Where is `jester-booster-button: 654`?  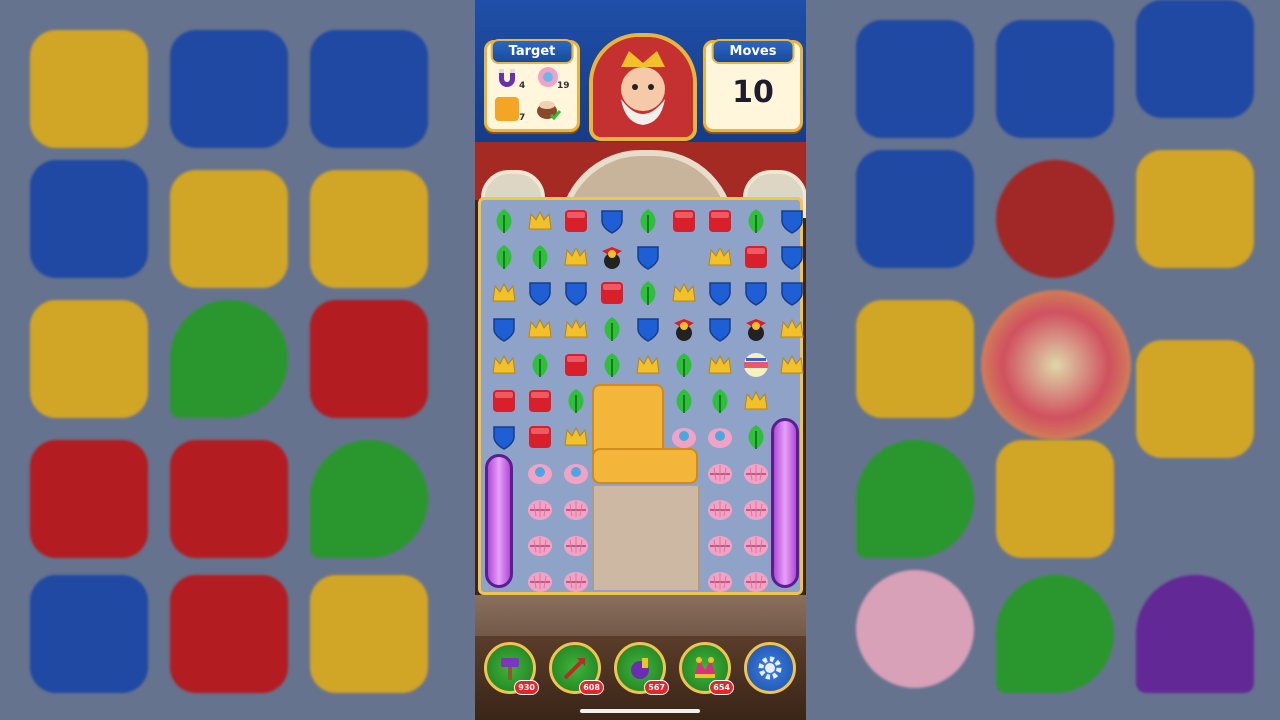 jester-booster-button: 654 is located at coordinates (706, 668).